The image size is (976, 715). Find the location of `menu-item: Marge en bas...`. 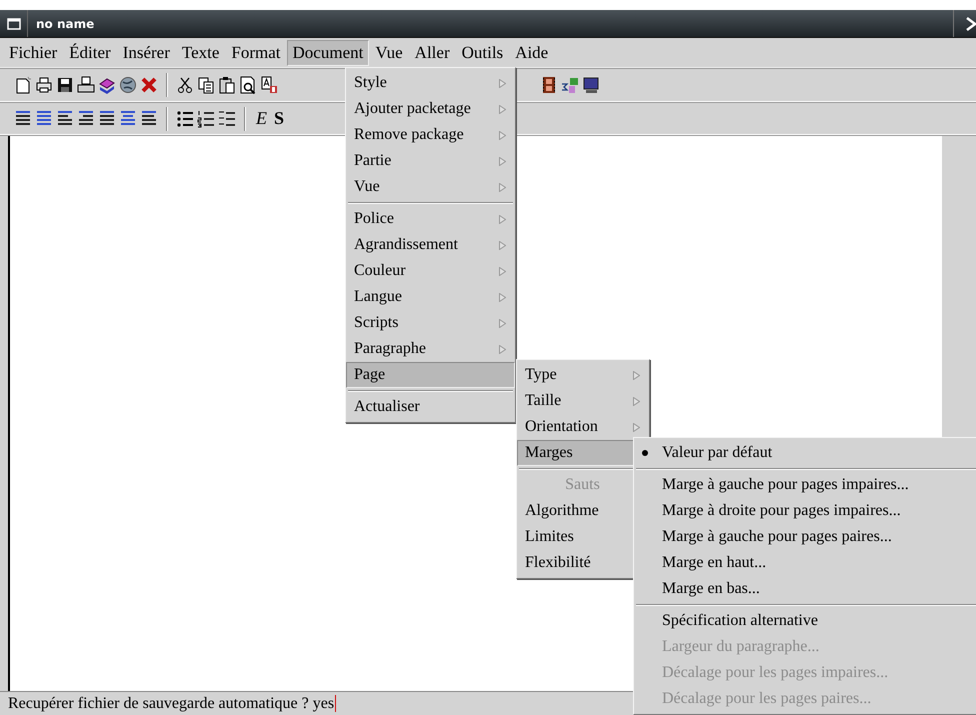

menu-item: Marge en bas... is located at coordinates (805, 589).